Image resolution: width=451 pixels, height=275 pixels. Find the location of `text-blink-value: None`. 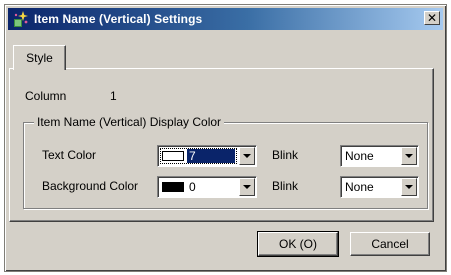

text-blink-value: None is located at coordinates (359, 156).